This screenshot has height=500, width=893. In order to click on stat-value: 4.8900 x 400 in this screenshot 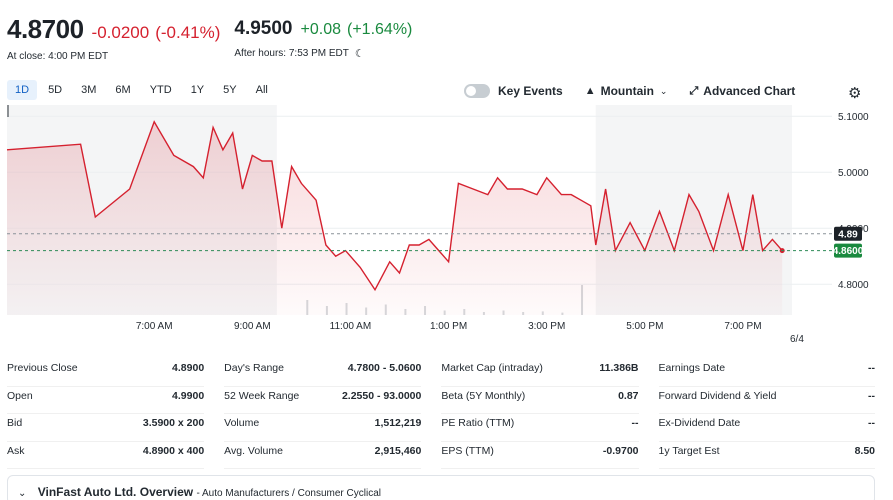, I will do `click(173, 450)`.